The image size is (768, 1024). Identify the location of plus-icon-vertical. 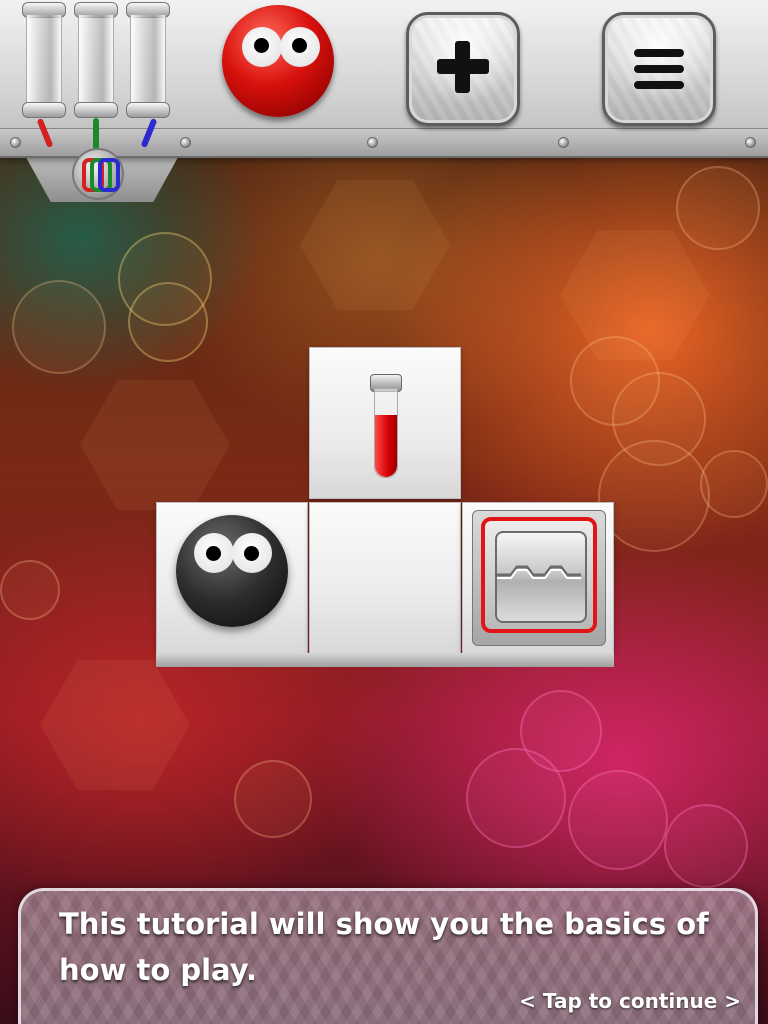
(462, 67).